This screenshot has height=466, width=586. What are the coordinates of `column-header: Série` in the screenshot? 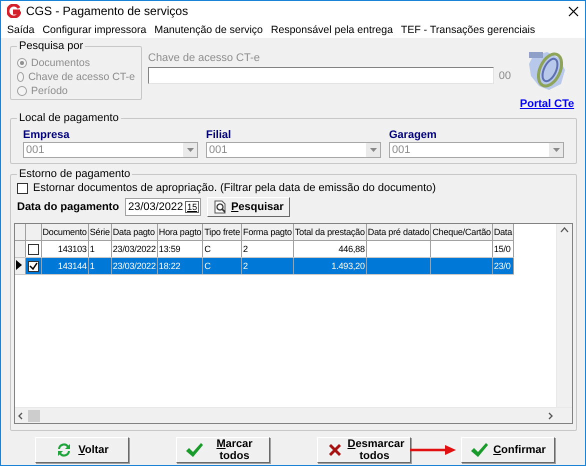 It's located at (100, 232).